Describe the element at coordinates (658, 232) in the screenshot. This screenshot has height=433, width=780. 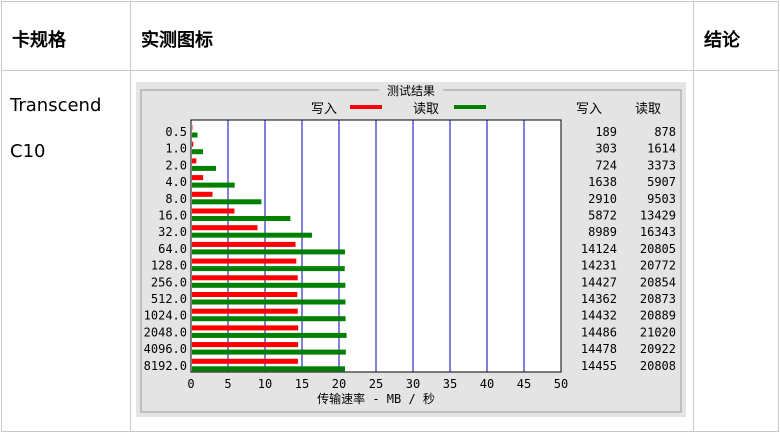
I see `value-read: 16343` at that location.